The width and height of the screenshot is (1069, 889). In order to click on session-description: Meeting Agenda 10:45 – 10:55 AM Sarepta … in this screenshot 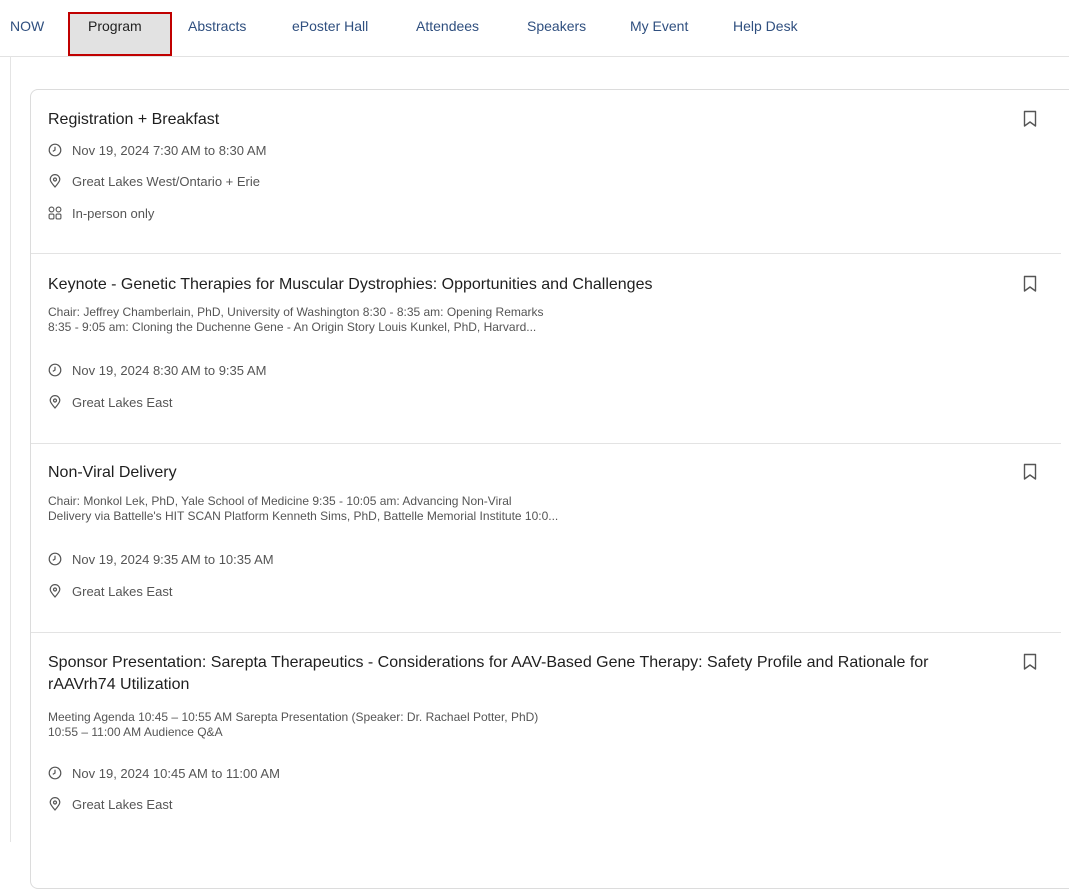, I will do `click(293, 724)`.